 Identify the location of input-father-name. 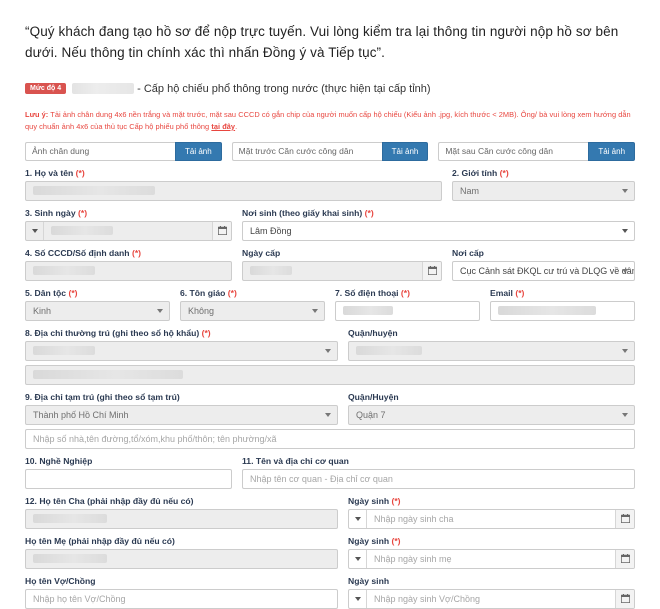
(181, 518).